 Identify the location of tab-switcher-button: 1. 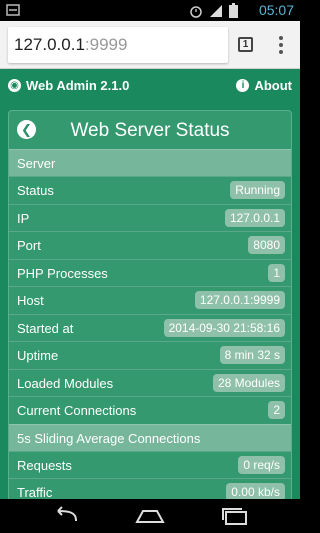
(245, 44).